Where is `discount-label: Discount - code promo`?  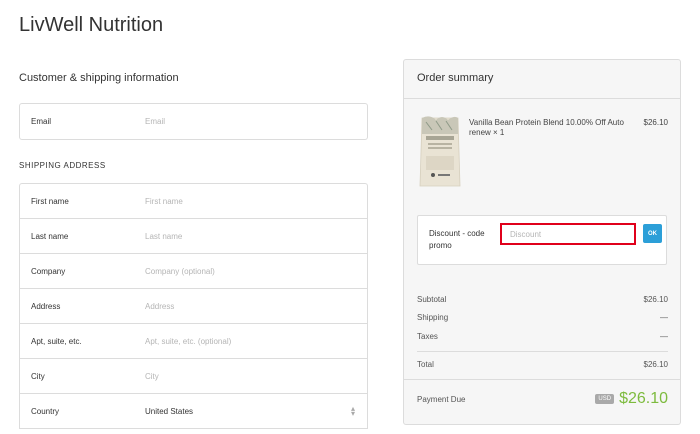 discount-label: Discount - code promo is located at coordinates (457, 239).